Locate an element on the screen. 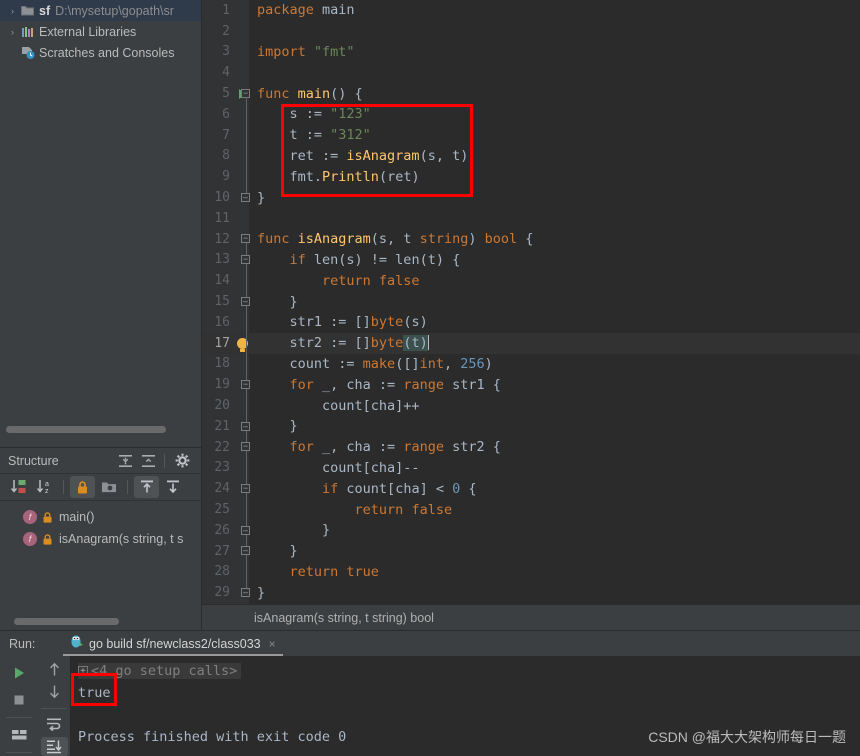 Image resolution: width=860 pixels, height=756 pixels. code-line-29: 29} is located at coordinates (531, 592).